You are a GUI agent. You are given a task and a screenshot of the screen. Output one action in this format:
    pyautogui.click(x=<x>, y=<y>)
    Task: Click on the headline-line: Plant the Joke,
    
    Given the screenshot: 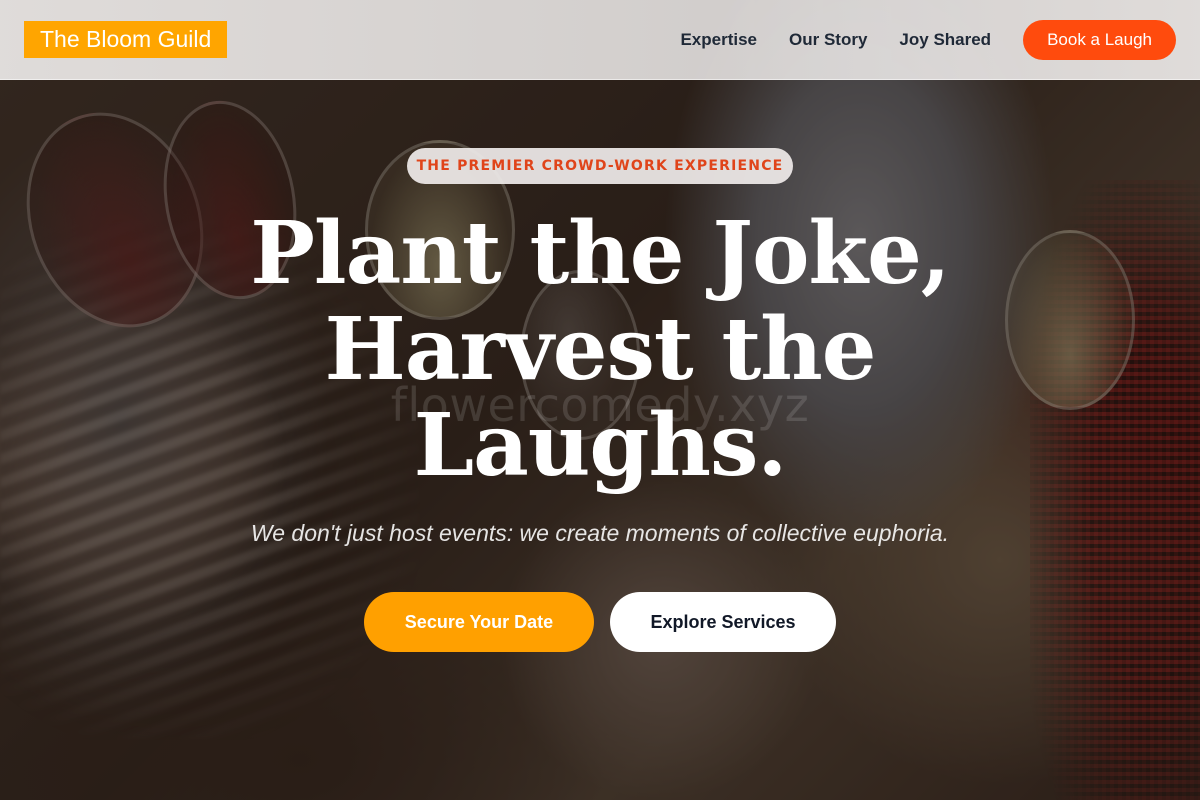 What is the action you would take?
    pyautogui.click(x=600, y=253)
    